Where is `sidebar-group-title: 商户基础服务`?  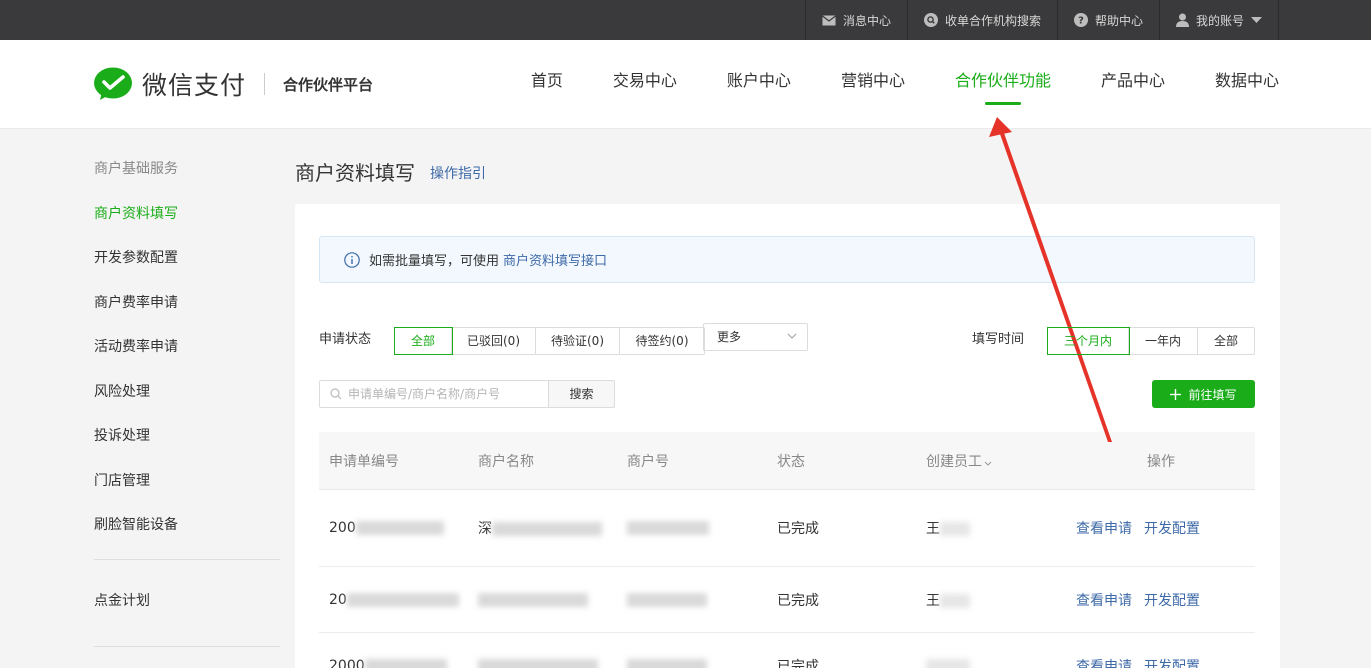 sidebar-group-title: 商户基础服务 is located at coordinates (136, 169).